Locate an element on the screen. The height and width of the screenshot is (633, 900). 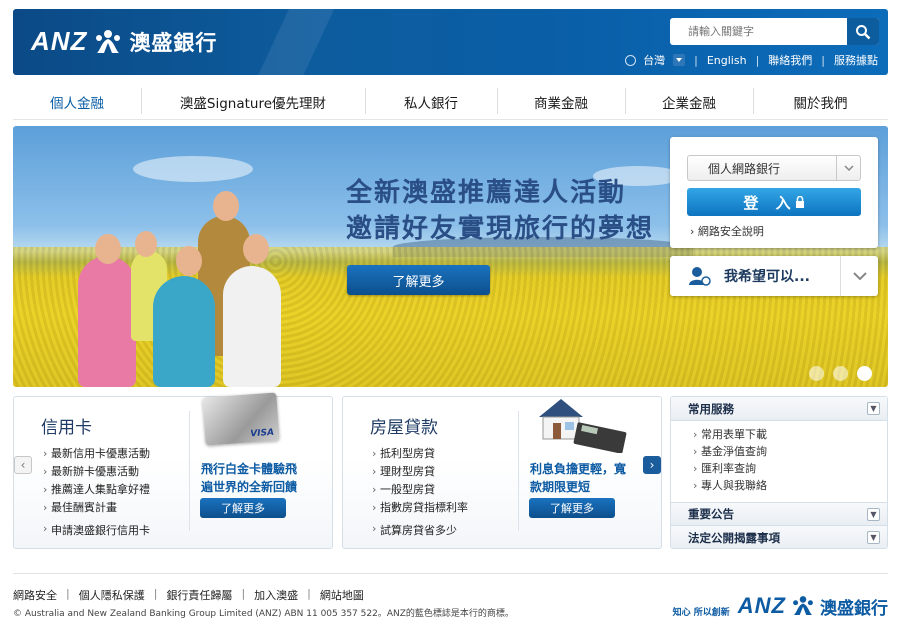
footer-divider is located at coordinates (450, 573).